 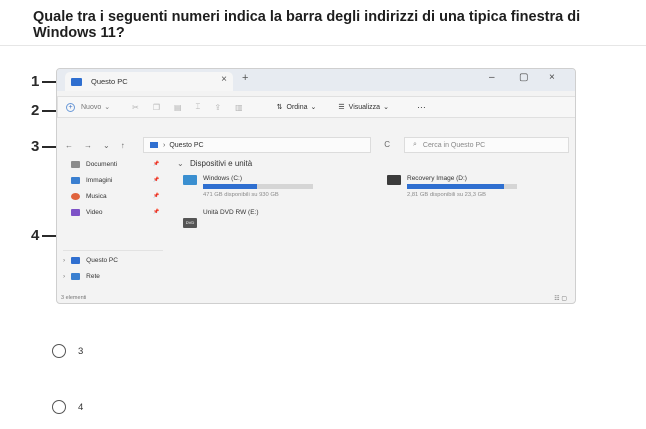 What do you see at coordinates (437, 178) in the screenshot?
I see `drive-name: Recovery Image (D:)` at bounding box center [437, 178].